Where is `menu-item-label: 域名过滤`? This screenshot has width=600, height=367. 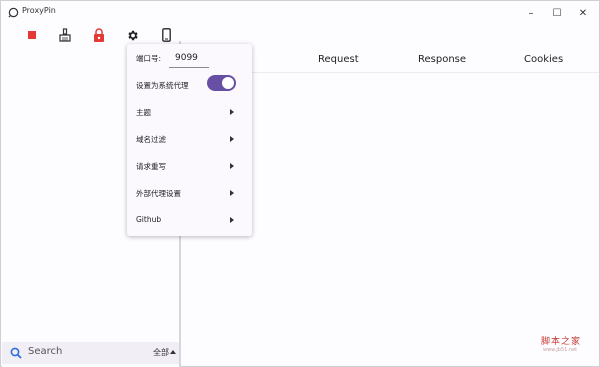
menu-item-label: 域名过滤 is located at coordinates (151, 139).